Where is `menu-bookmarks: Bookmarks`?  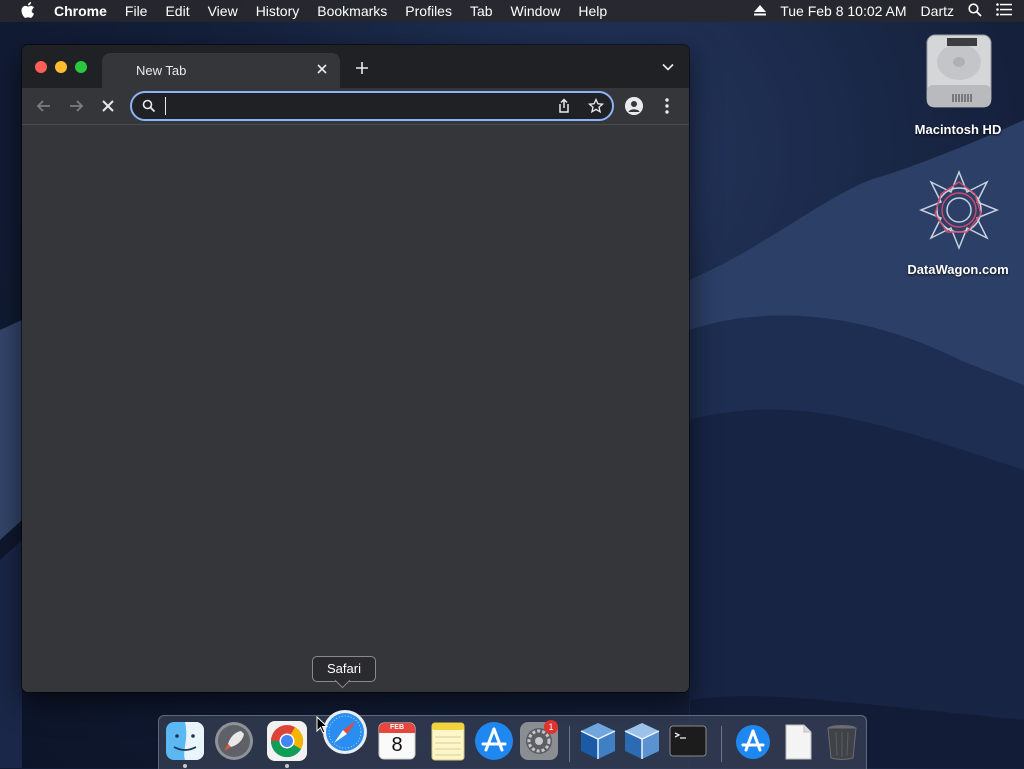 menu-bookmarks: Bookmarks is located at coordinates (352, 11).